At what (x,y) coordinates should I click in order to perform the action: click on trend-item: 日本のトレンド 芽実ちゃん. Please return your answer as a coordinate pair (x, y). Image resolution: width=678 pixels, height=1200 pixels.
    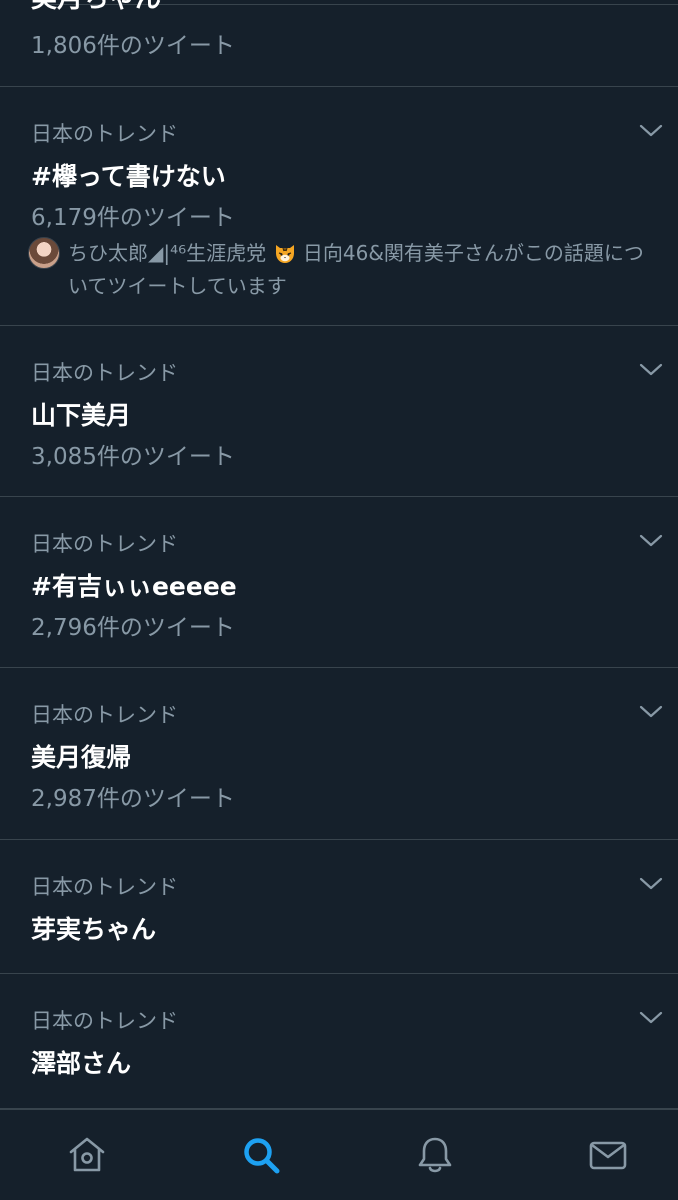
    Looking at the image, I should click on (339, 907).